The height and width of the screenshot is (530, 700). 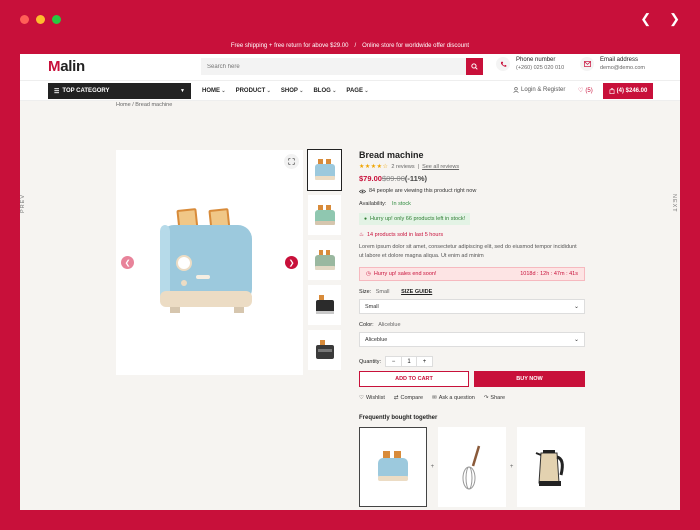 I want to click on toaster-image, so click(x=206, y=260).